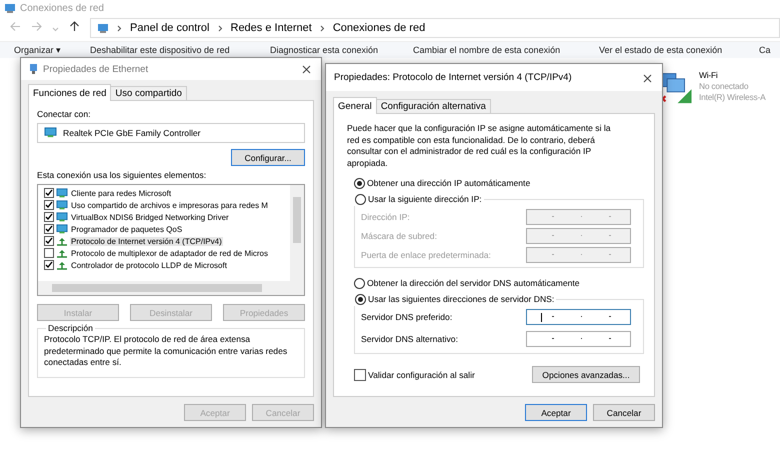 Image resolution: width=780 pixels, height=470 pixels. Describe the element at coordinates (52, 50) in the screenshot. I see `toolbar-button: Organizar ▾` at that location.